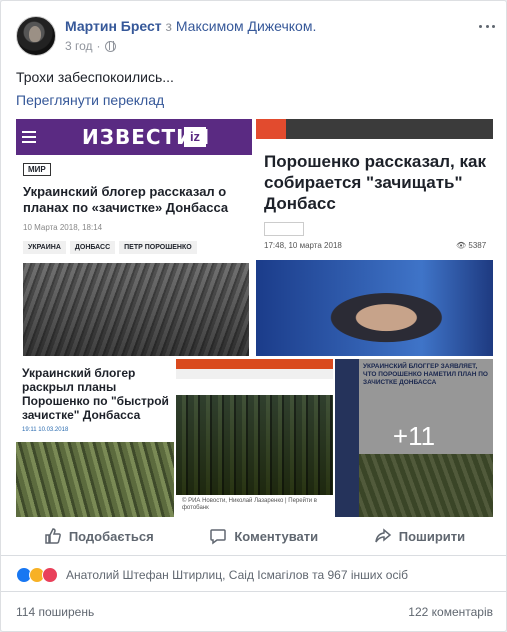  I want to click on views-value: 5387, so click(477, 245).